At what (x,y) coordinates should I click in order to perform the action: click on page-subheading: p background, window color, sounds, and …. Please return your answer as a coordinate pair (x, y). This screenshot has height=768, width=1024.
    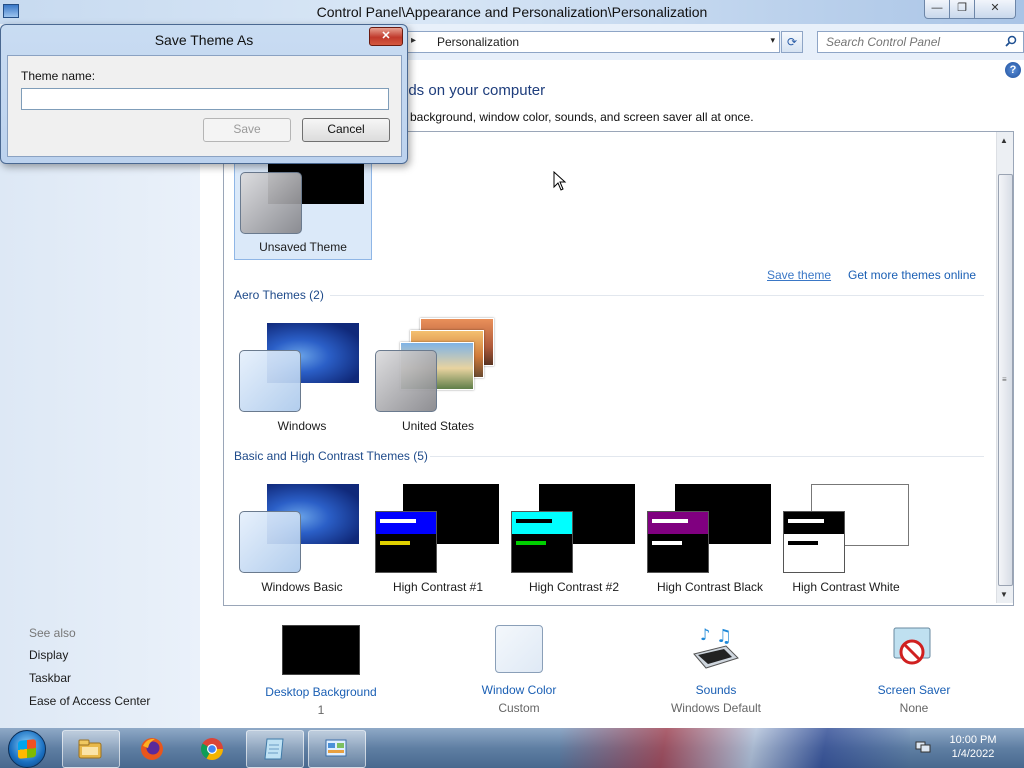
    Looking at the image, I should click on (577, 117).